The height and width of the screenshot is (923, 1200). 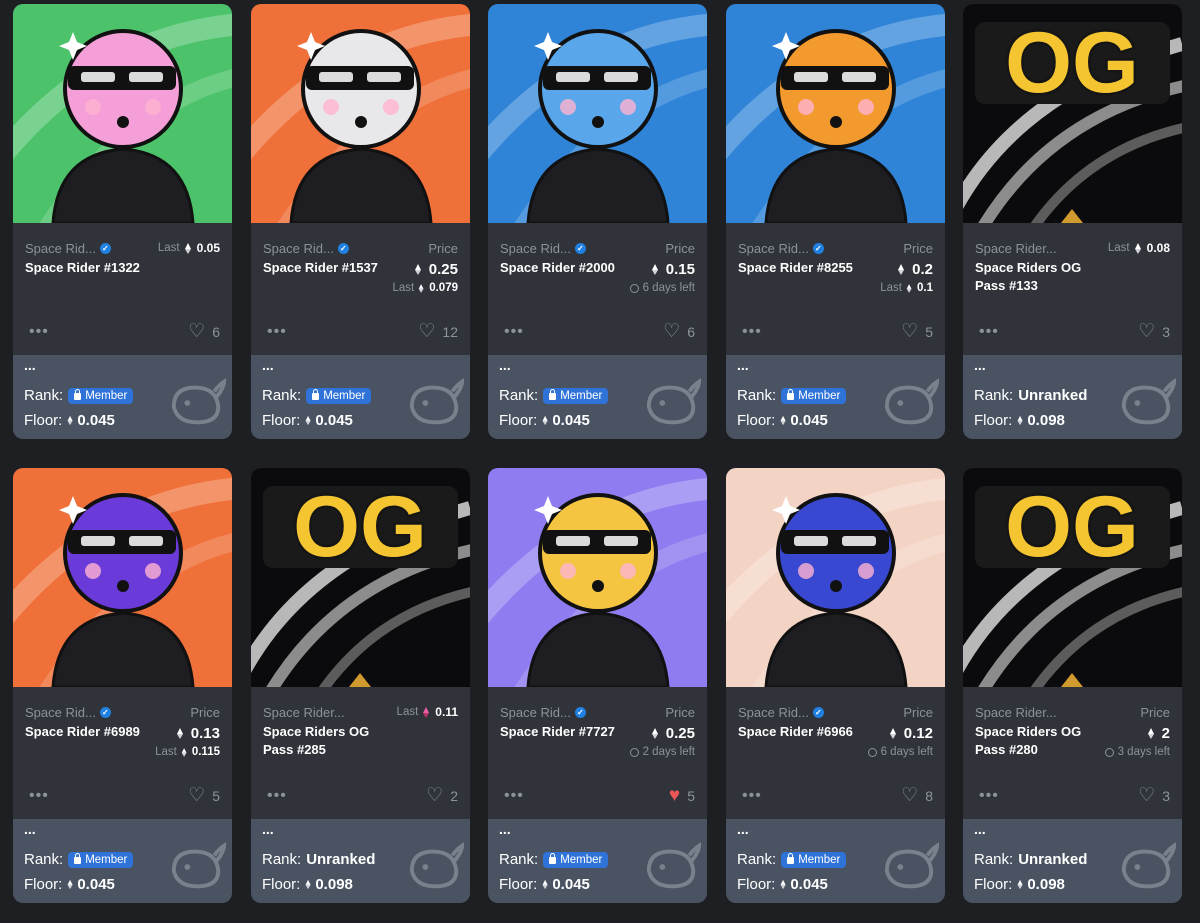 I want to click on floor-row: Floor: 0.045, so click(x=782, y=420).